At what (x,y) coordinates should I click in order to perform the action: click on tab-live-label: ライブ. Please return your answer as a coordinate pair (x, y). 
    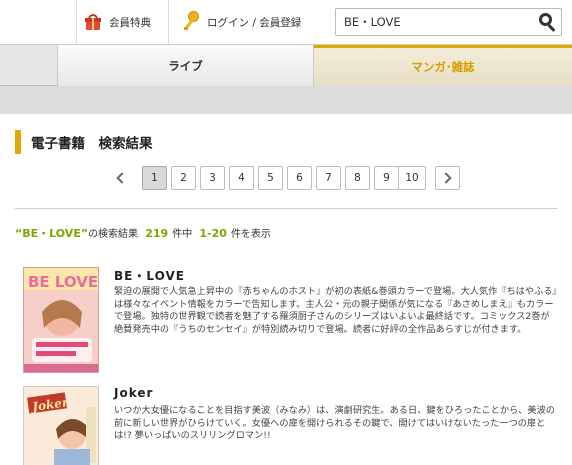
    Looking at the image, I should click on (185, 65).